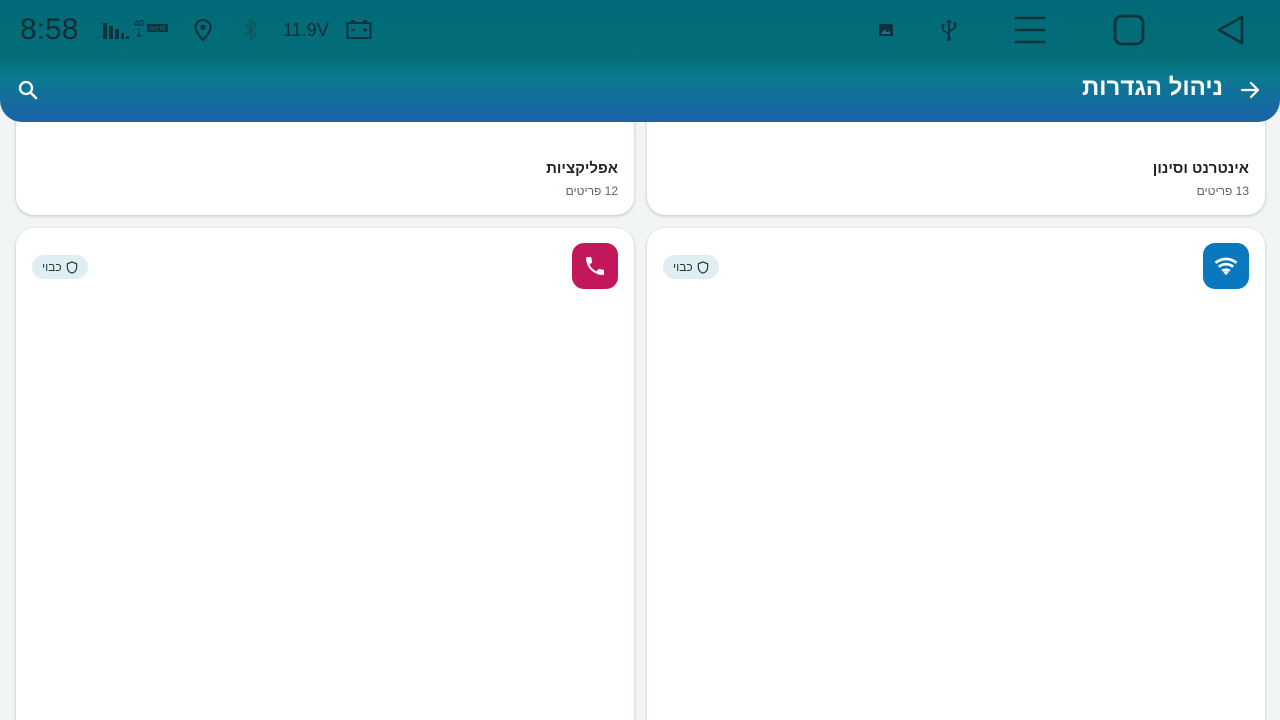 This screenshot has height=720, width=1280. Describe the element at coordinates (591, 191) in the screenshot. I see `category-count: 12 פריטים` at that location.